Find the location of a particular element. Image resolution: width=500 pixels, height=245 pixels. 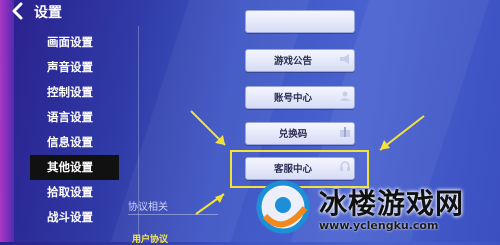

watermark-url: www.yclengku.com is located at coordinates (379, 225).